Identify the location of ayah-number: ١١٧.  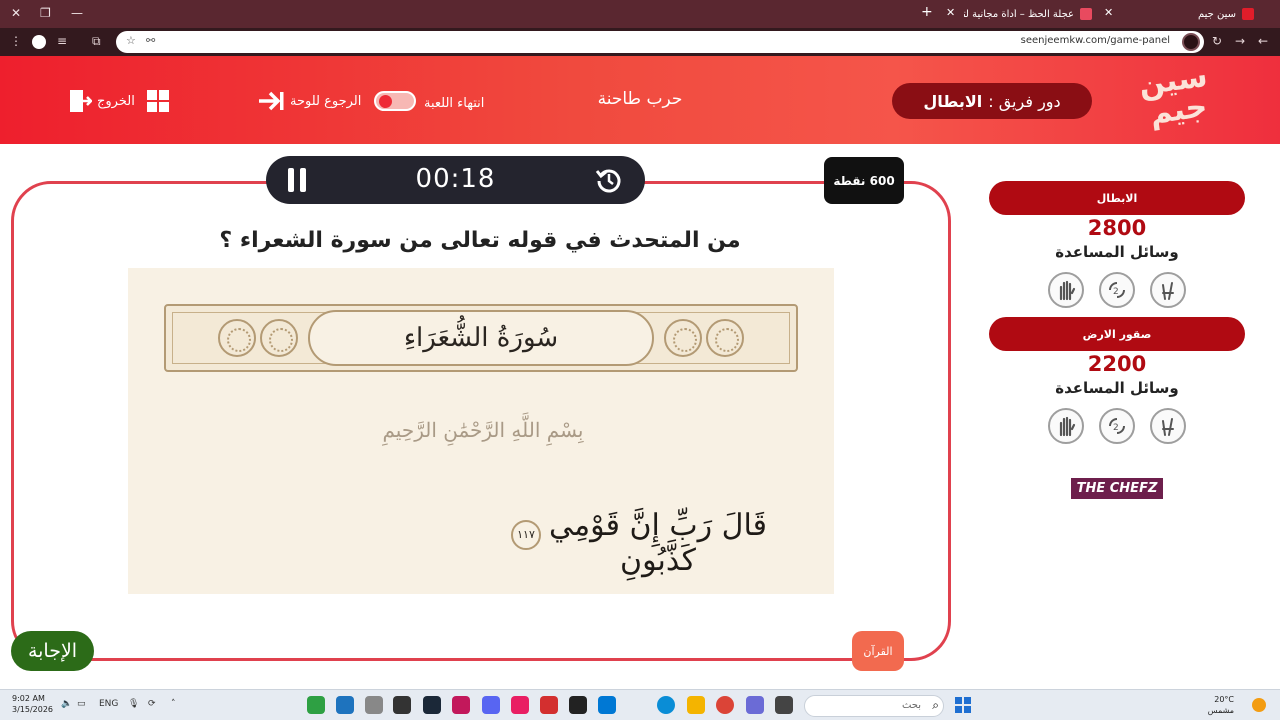
(526, 535).